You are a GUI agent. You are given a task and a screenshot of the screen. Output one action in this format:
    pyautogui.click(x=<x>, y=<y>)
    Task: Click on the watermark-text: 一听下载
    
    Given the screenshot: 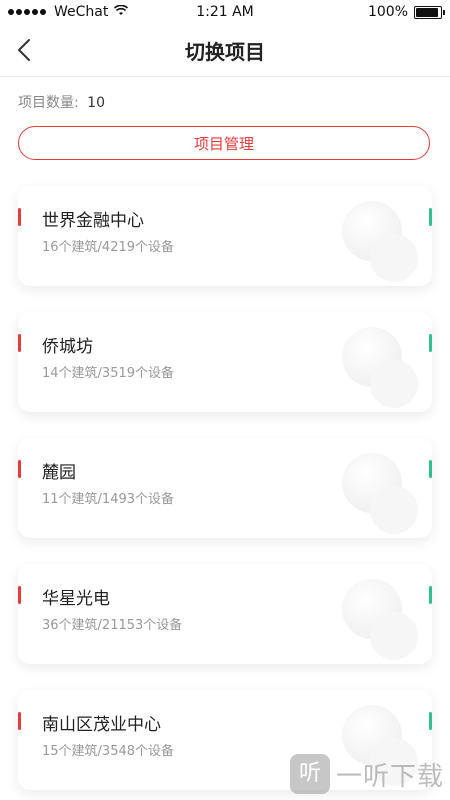 What is the action you would take?
    pyautogui.click(x=389, y=776)
    